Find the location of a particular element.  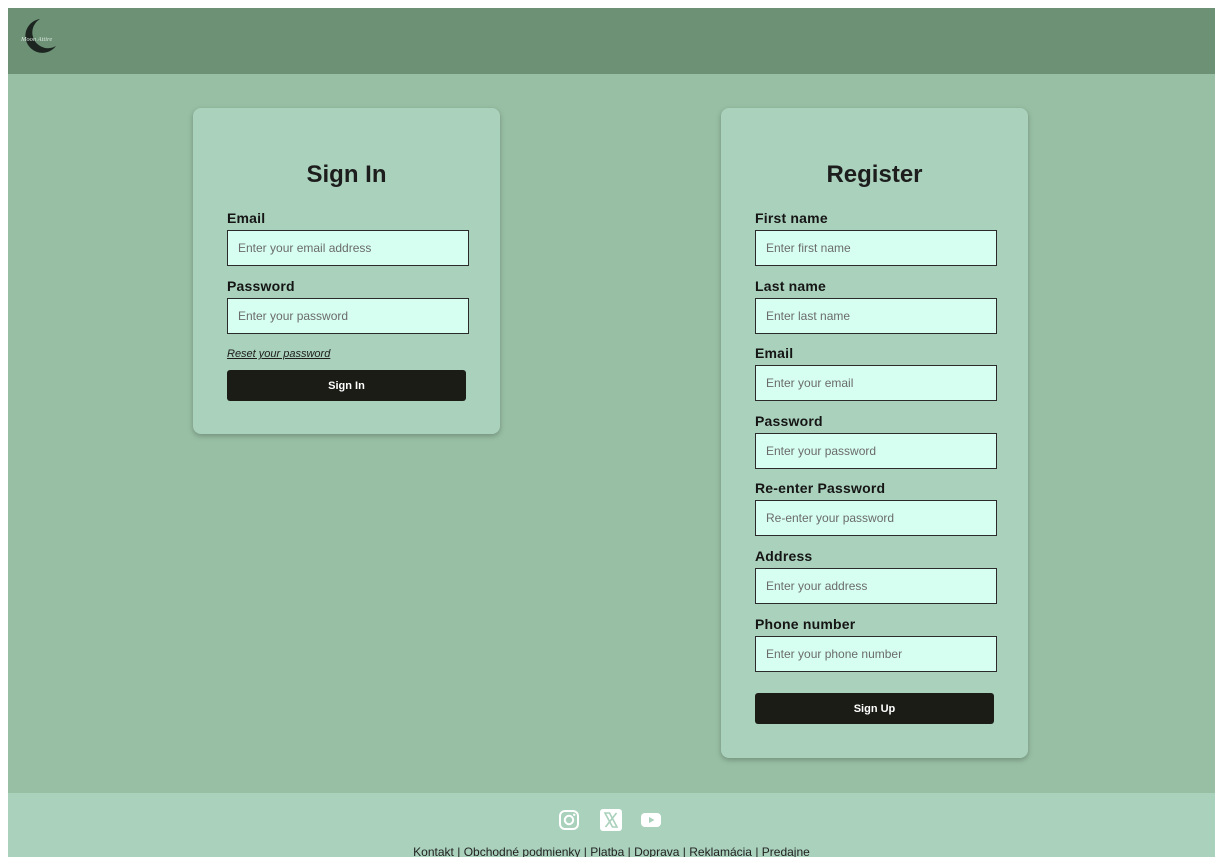

sign-in-email-input is located at coordinates (348, 248).